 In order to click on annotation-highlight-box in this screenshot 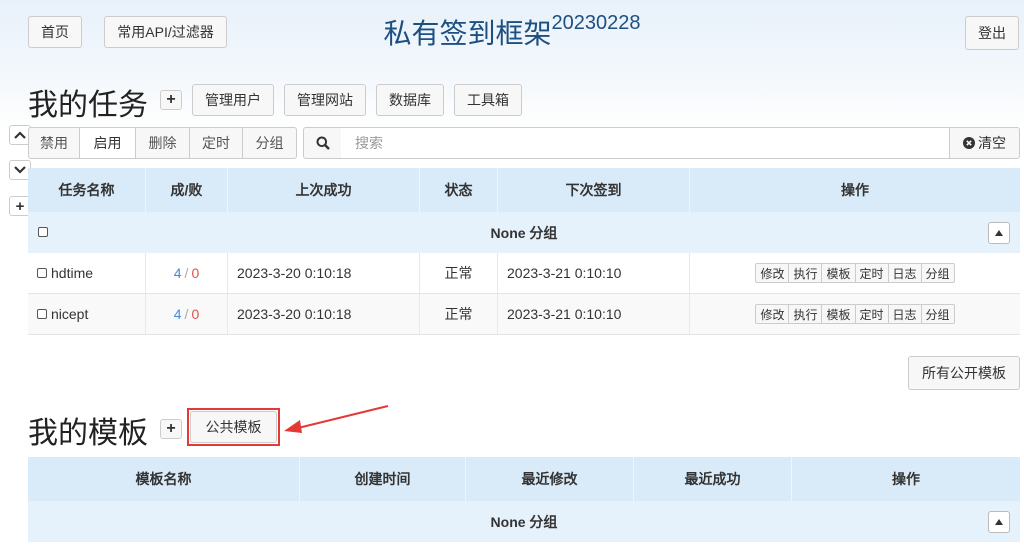, I will do `click(233, 427)`.